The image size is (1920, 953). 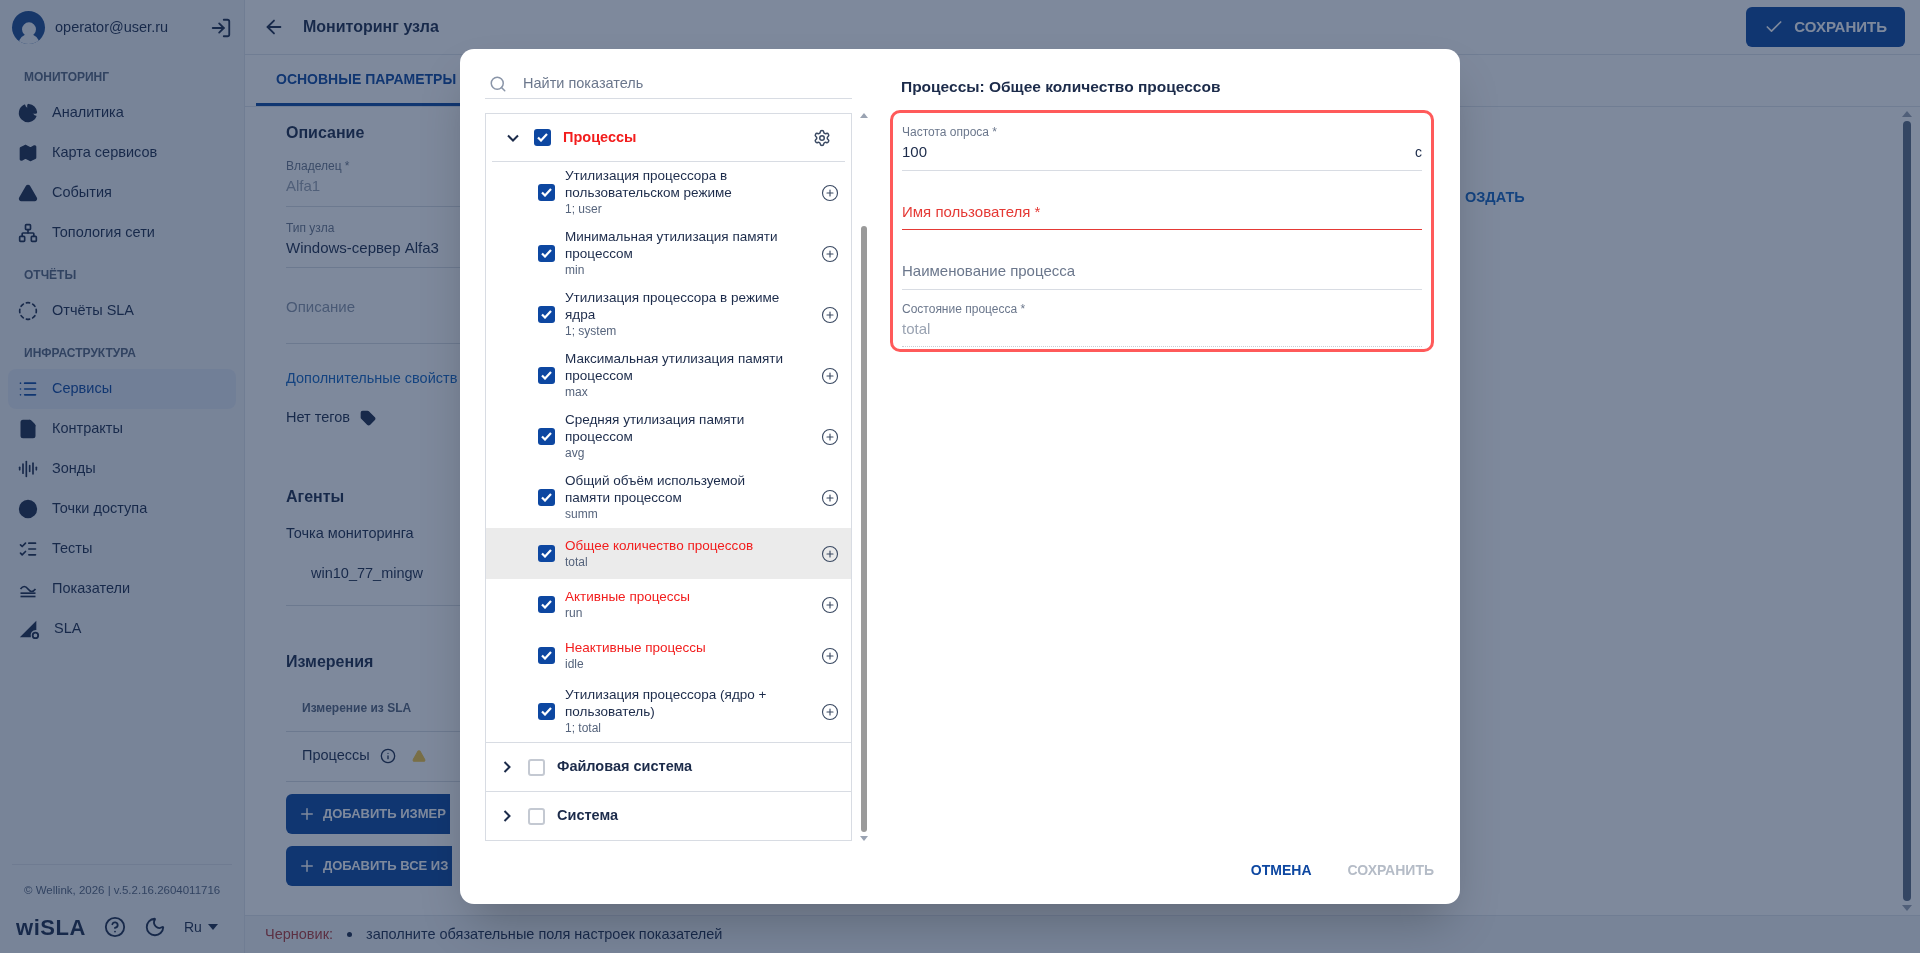 What do you see at coordinates (357, 709) in the screenshot?
I see `column-header: Измерение из SLA` at bounding box center [357, 709].